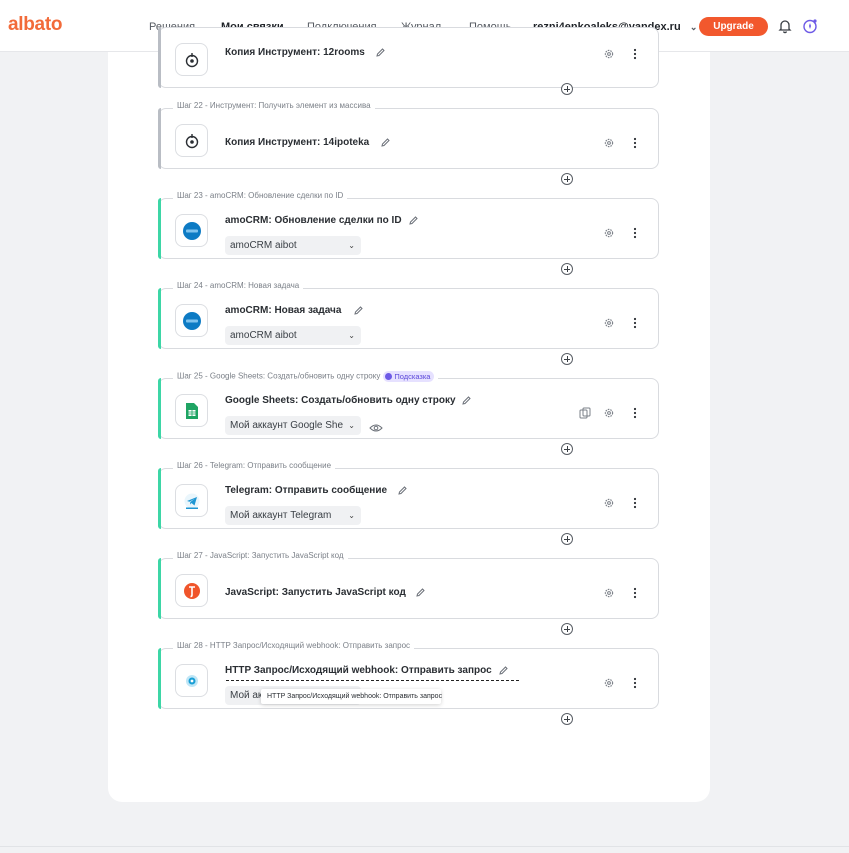 Image resolution: width=849 pixels, height=853 pixels. What do you see at coordinates (35, 25) in the screenshot?
I see `albato-logo: albato` at bounding box center [35, 25].